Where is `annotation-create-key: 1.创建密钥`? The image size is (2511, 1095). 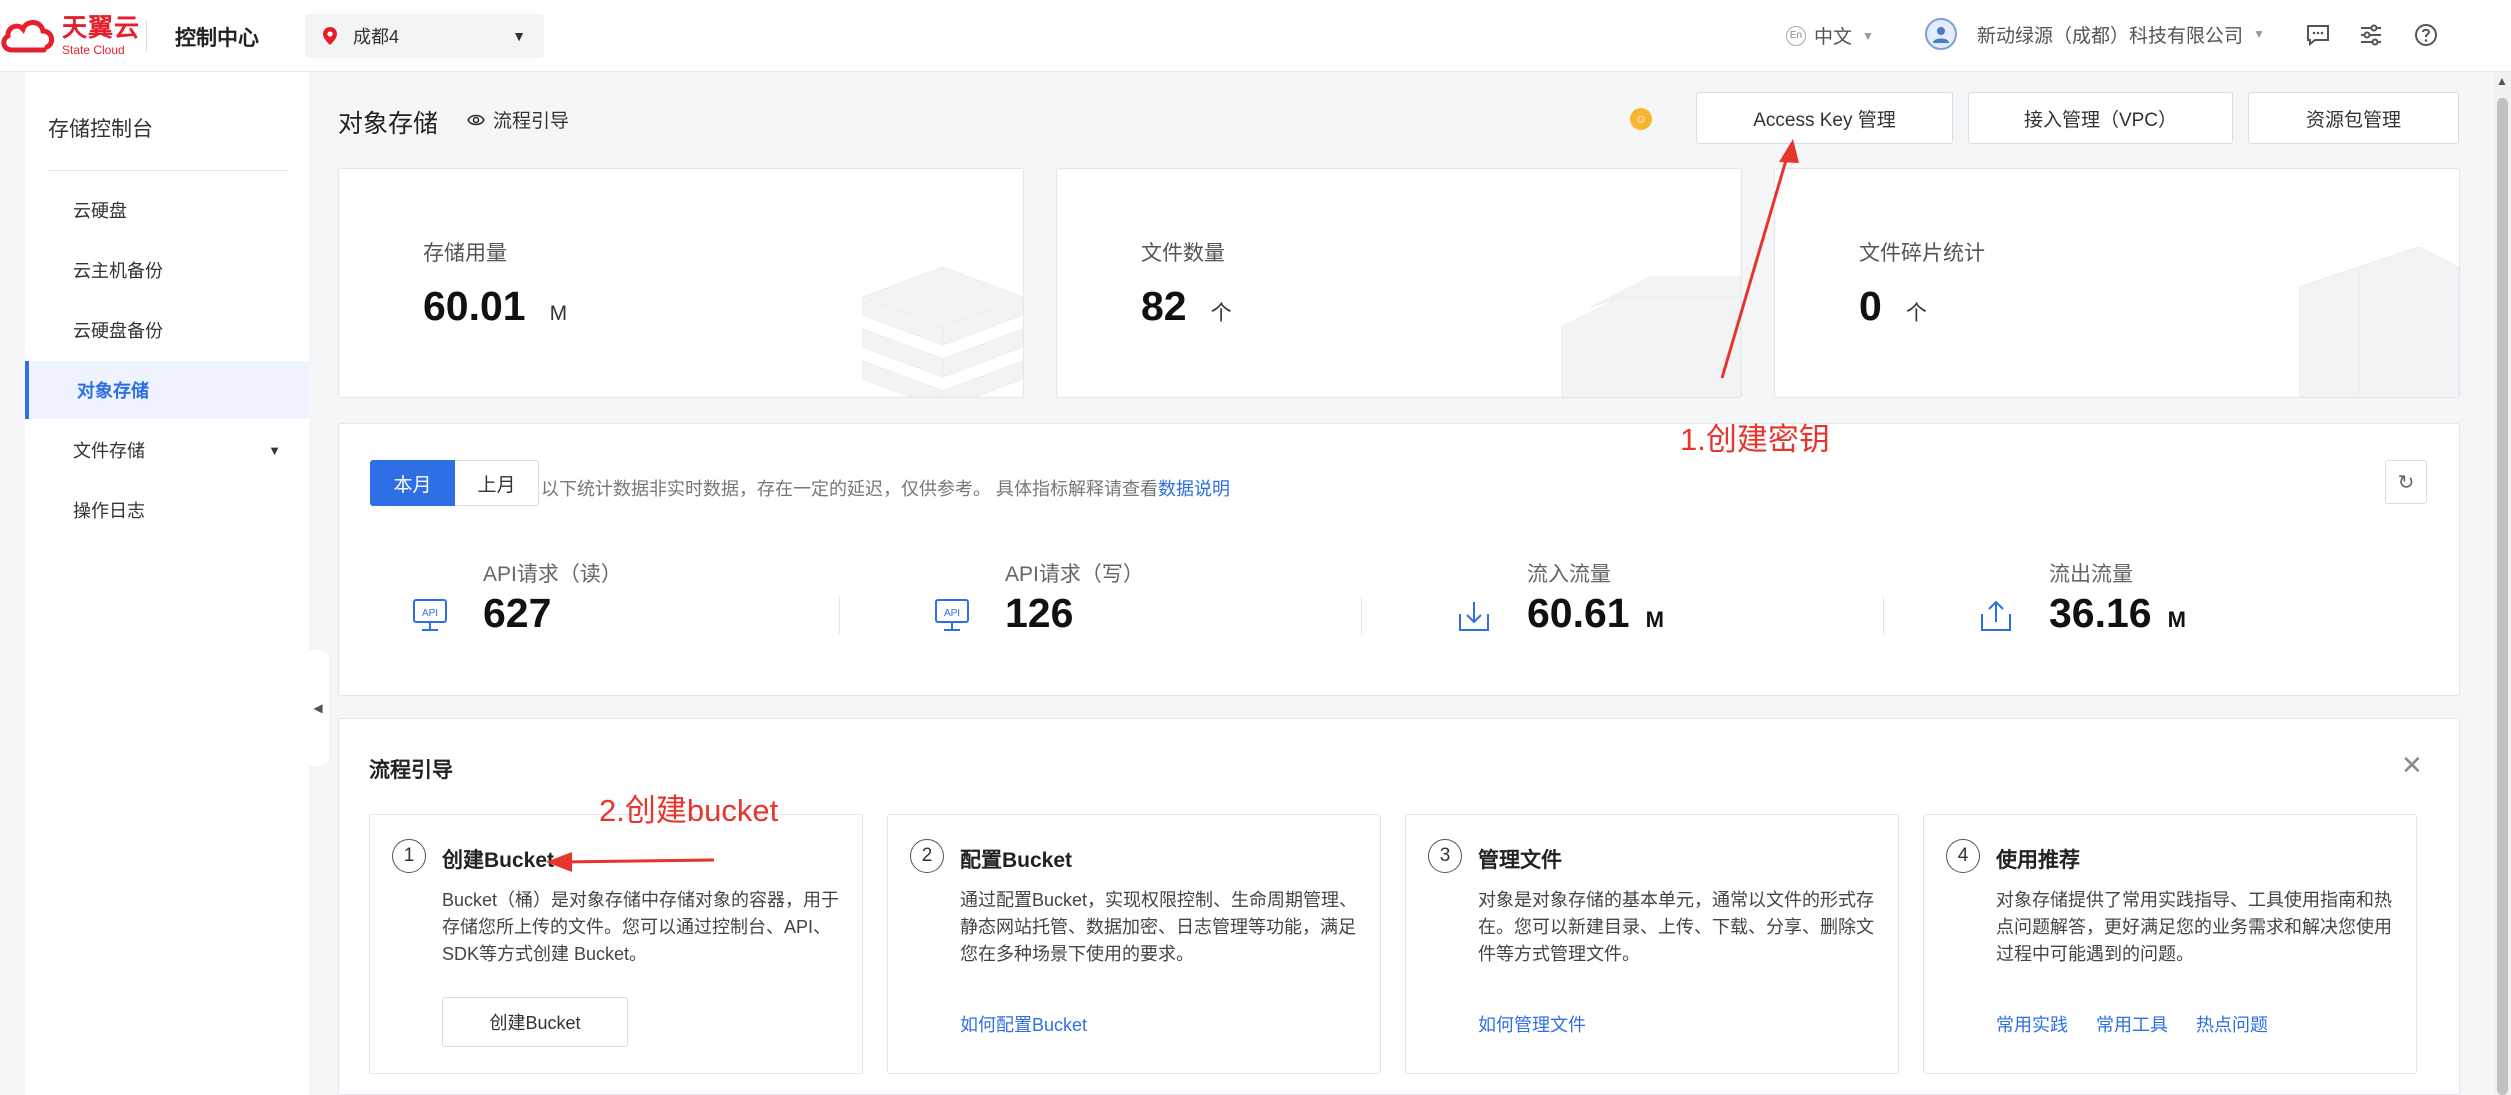 annotation-create-key: 1.创建密钥 is located at coordinates (1755, 439).